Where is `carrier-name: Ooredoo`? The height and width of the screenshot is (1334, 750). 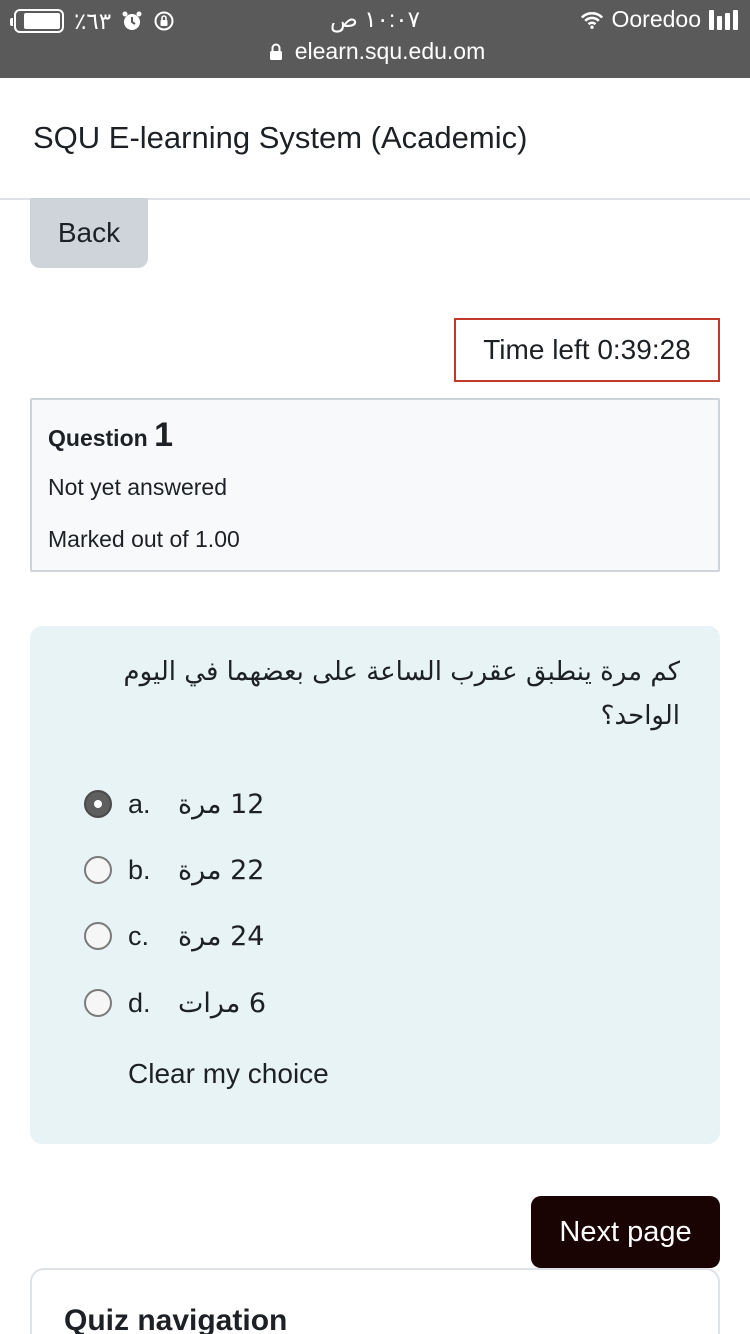
carrier-name: Ooredoo is located at coordinates (656, 19).